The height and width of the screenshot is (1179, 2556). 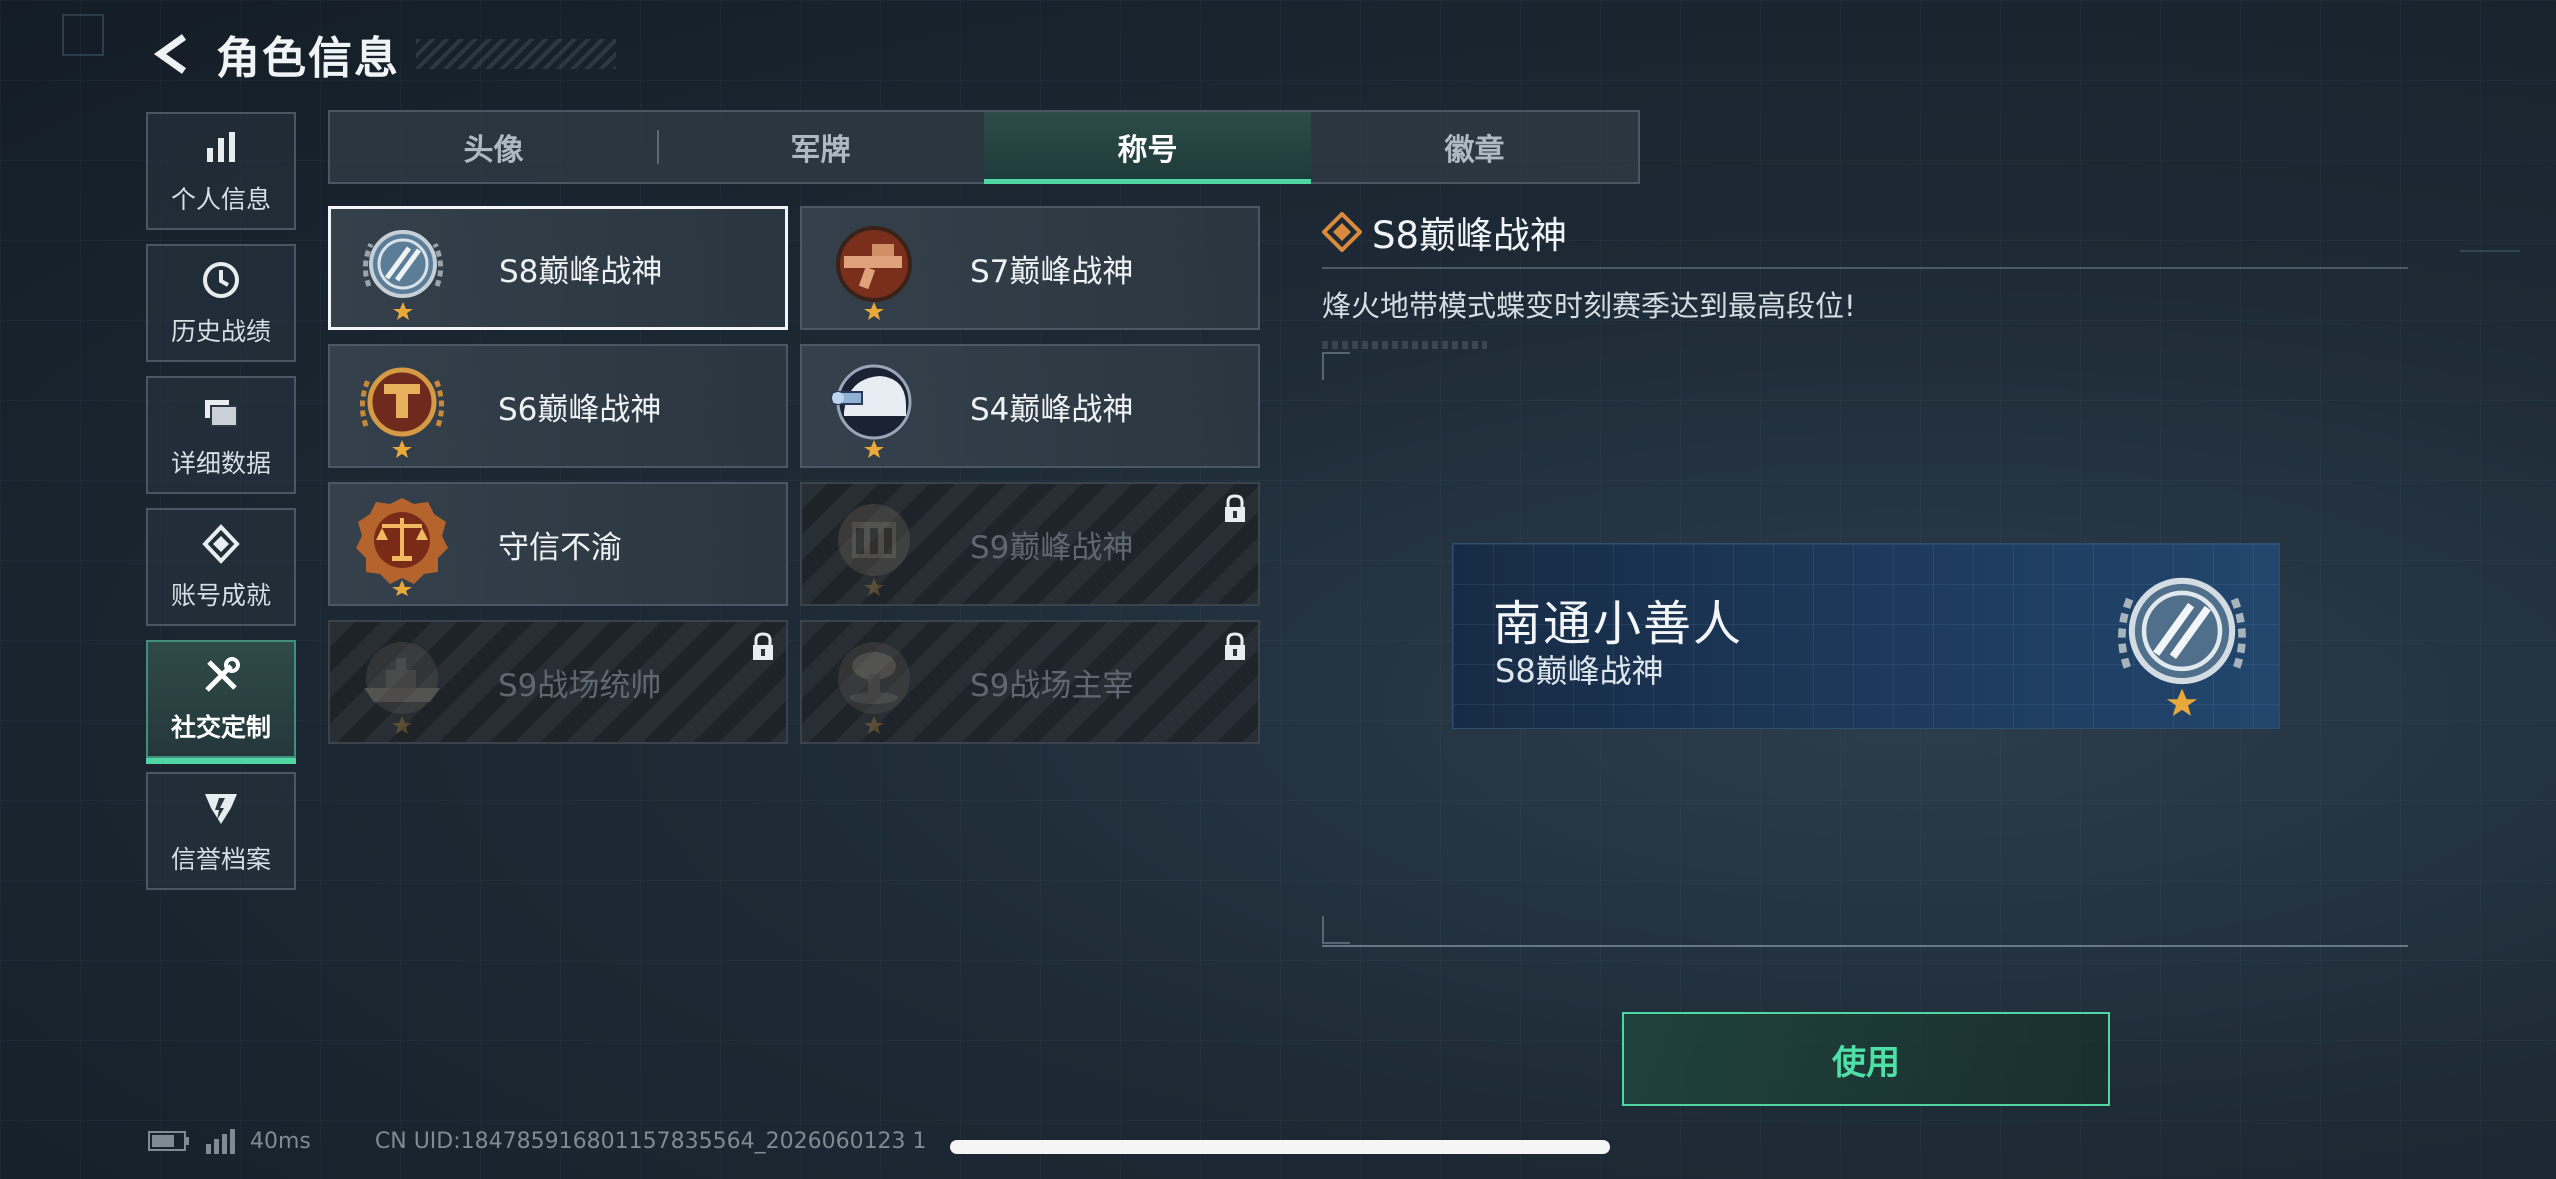 What do you see at coordinates (874, 550) in the screenshot?
I see `s9-medal-icon` at bounding box center [874, 550].